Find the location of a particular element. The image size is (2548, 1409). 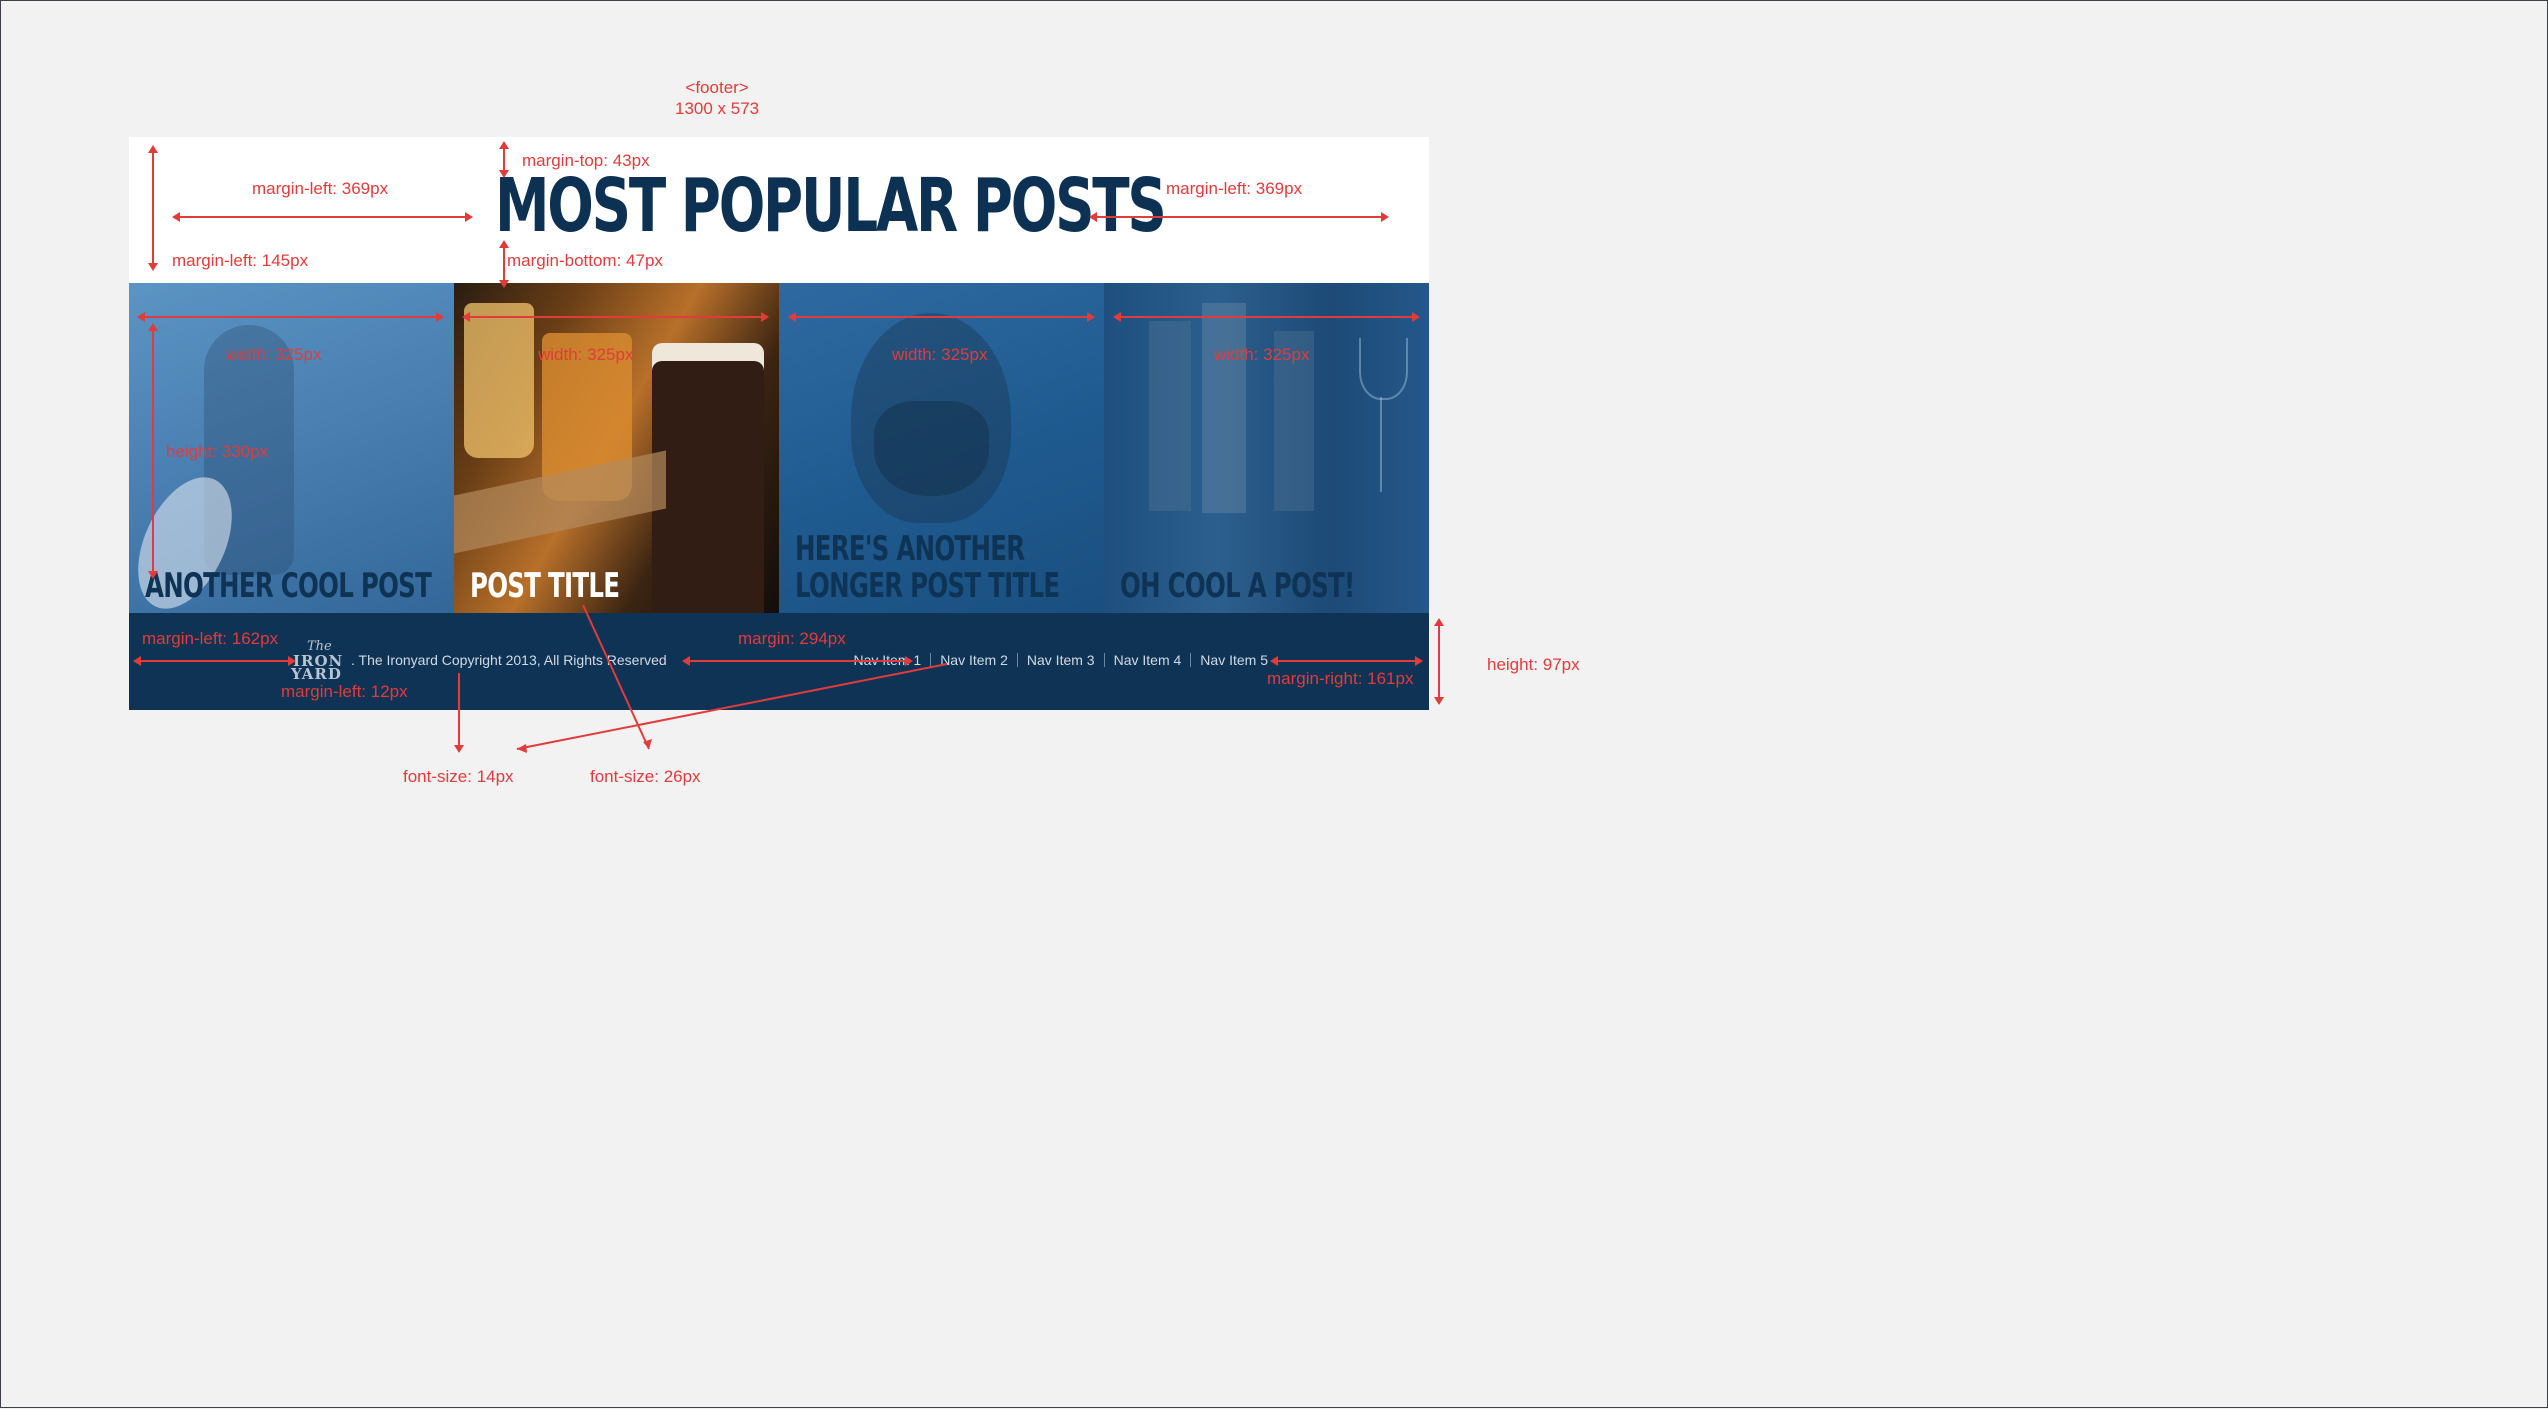

font-size-26-label: font-size: 26px is located at coordinates (645, 776).